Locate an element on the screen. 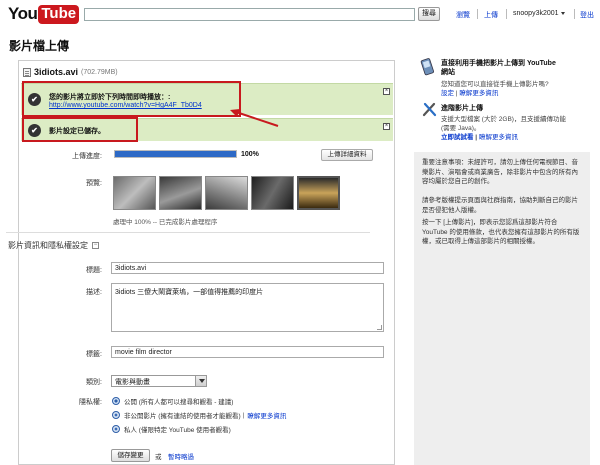  file-name: 3idiots.avi is located at coordinates (56, 72).